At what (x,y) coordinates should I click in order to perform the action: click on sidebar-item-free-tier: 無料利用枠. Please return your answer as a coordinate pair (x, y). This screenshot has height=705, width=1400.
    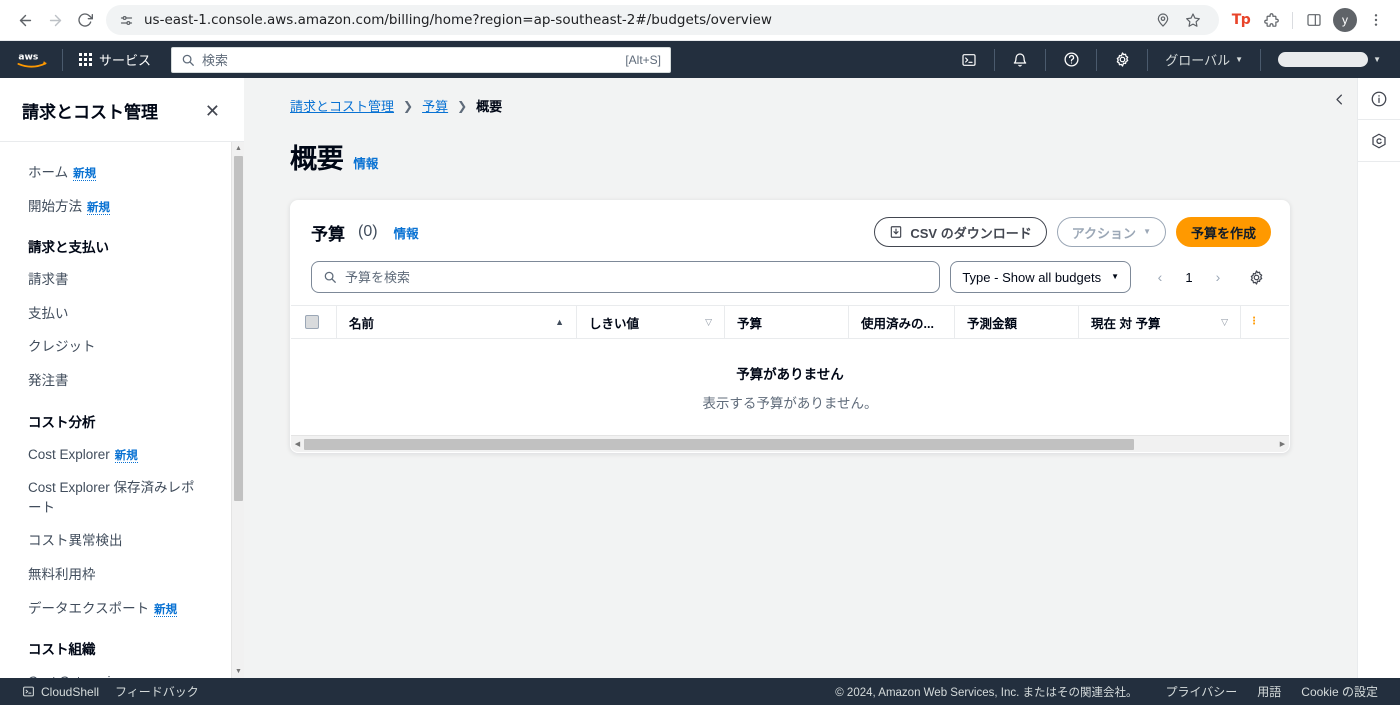
    Looking at the image, I should click on (122, 575).